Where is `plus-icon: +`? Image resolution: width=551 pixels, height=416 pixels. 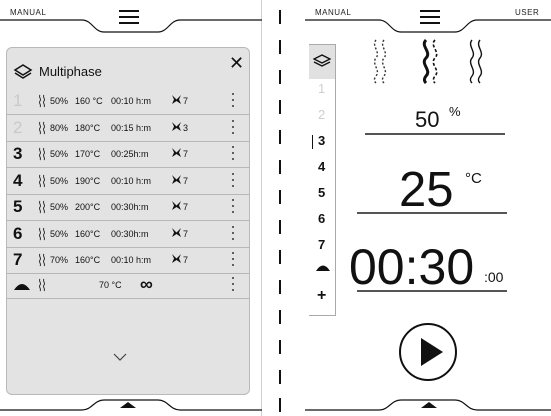 plus-icon: + is located at coordinates (321, 296).